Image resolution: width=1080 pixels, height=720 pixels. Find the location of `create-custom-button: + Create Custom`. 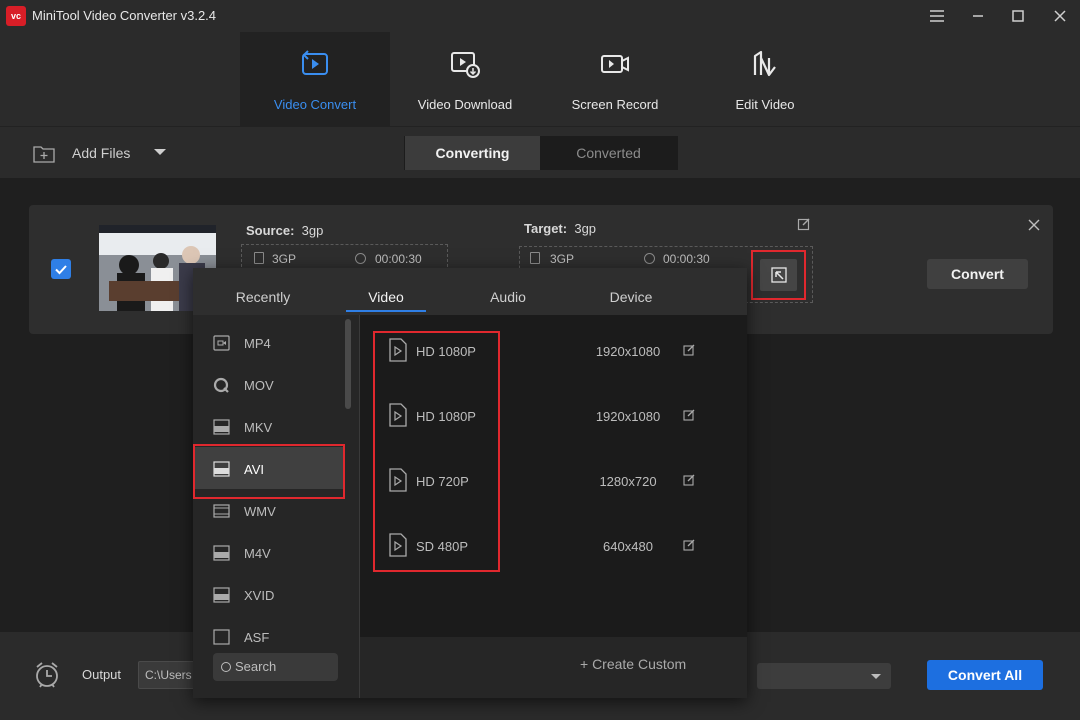

create-custom-button: + Create Custom is located at coordinates (633, 664).